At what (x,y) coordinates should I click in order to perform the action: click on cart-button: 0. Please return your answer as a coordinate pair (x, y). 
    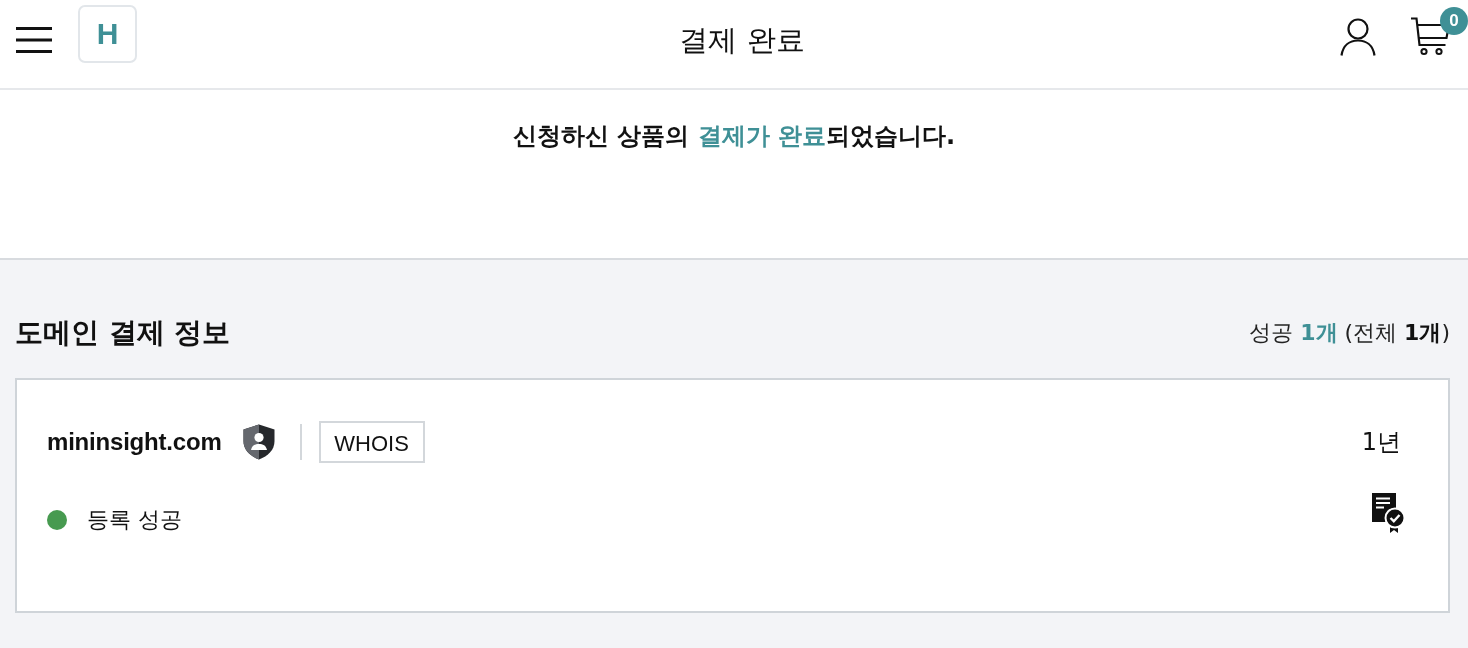
    Looking at the image, I should click on (1439, 31).